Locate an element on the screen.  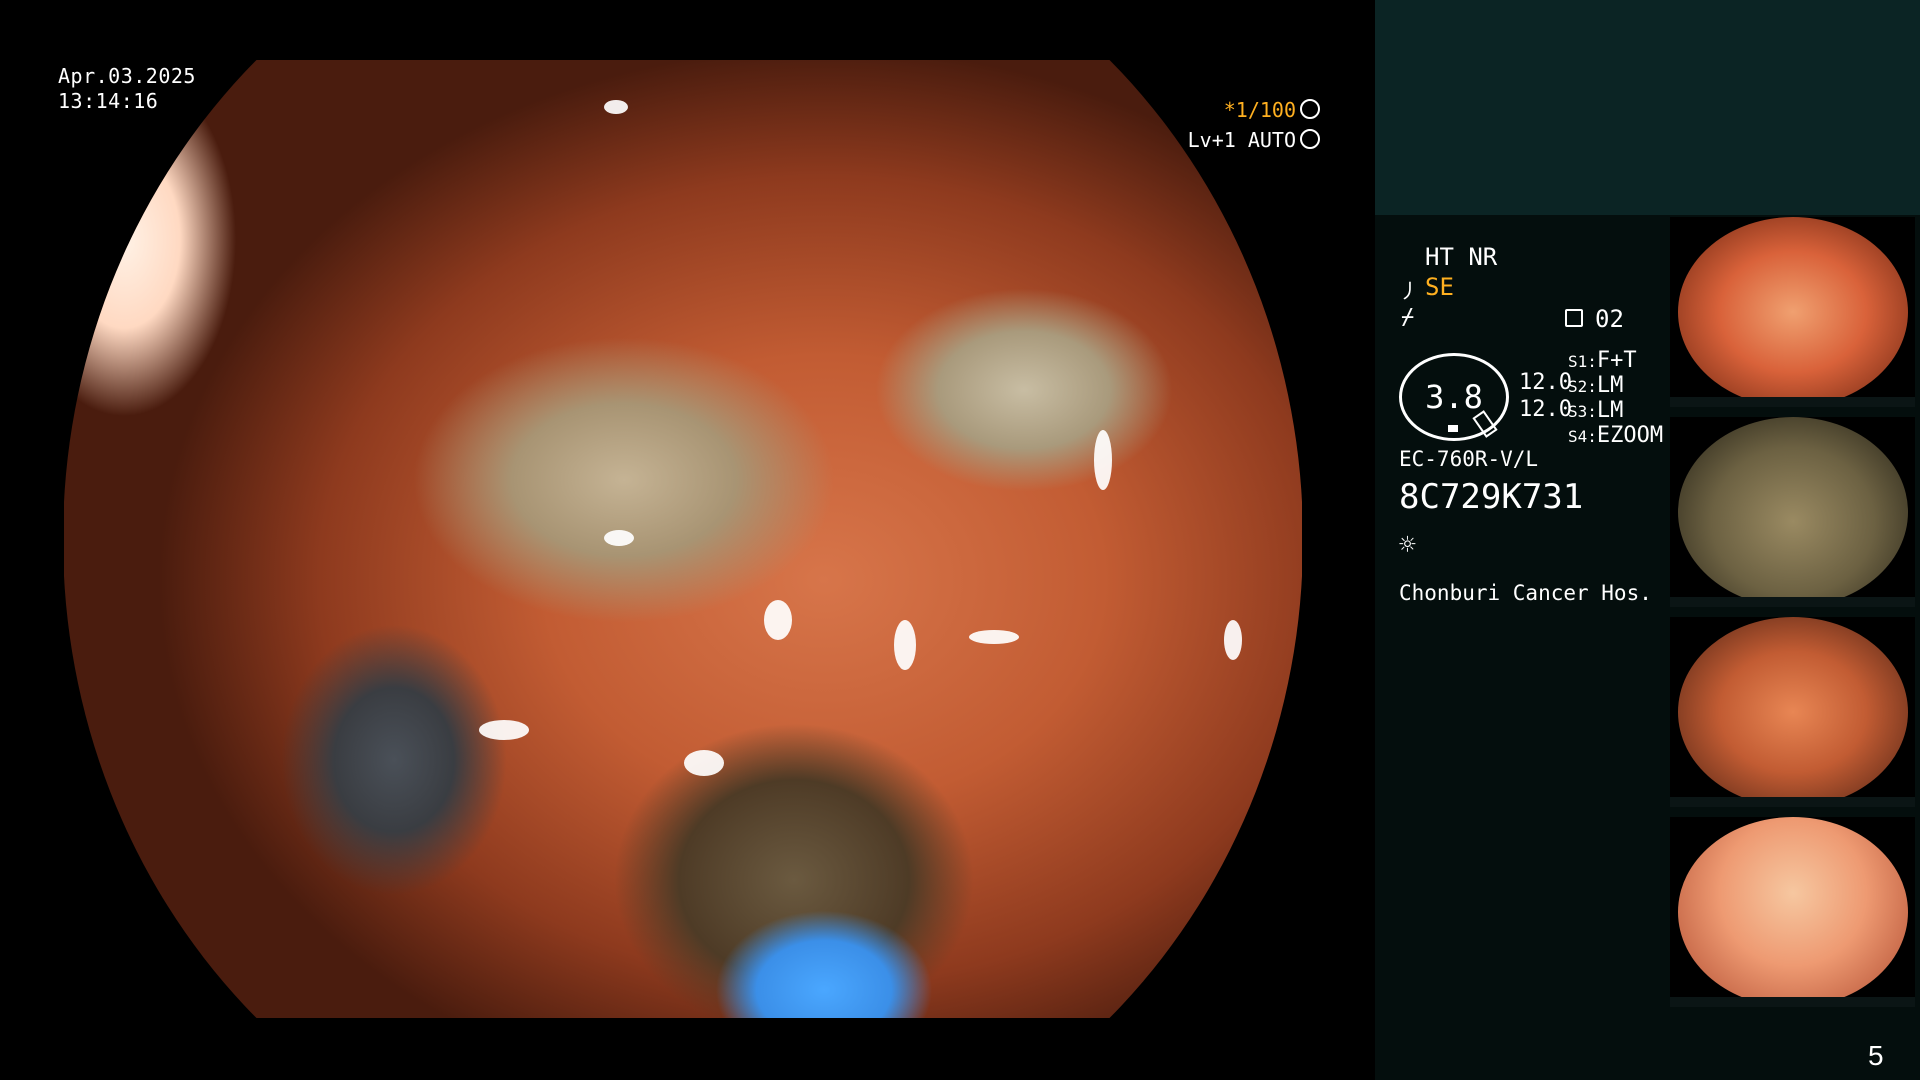
shutter-speed: *1/100 is located at coordinates (1250, 110).